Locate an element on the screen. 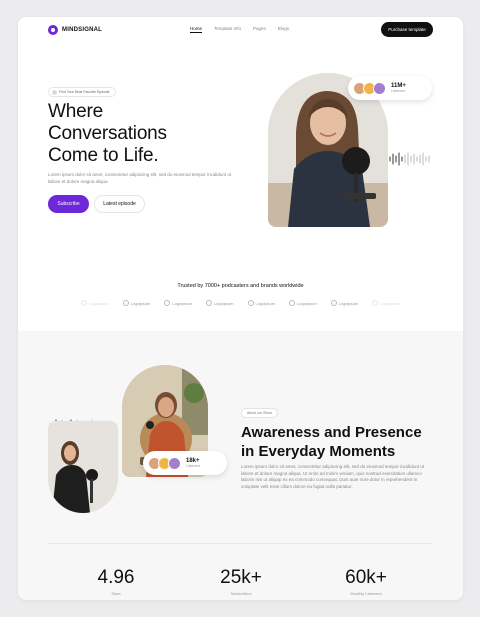  nav-link-pages: Pages is located at coordinates (259, 29).